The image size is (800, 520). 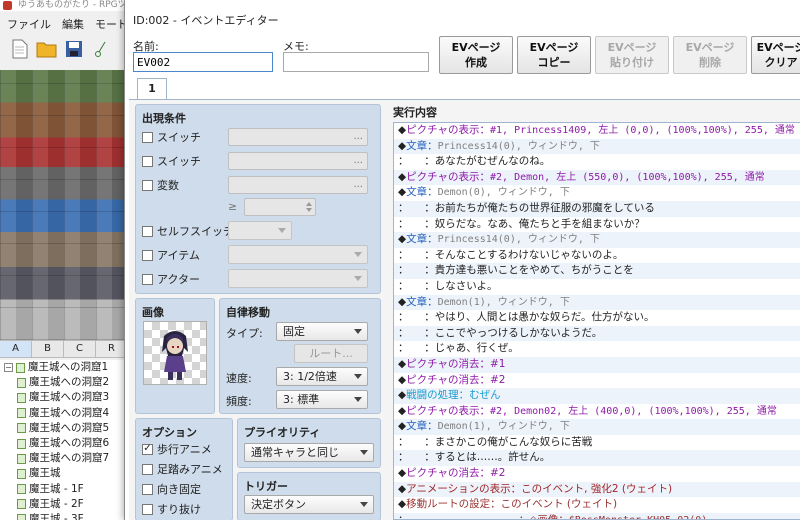 What do you see at coordinates (597, 443) in the screenshot?
I see `command-line: ： ：まさかこの俺がこんな奴らに苦戦` at bounding box center [597, 443].